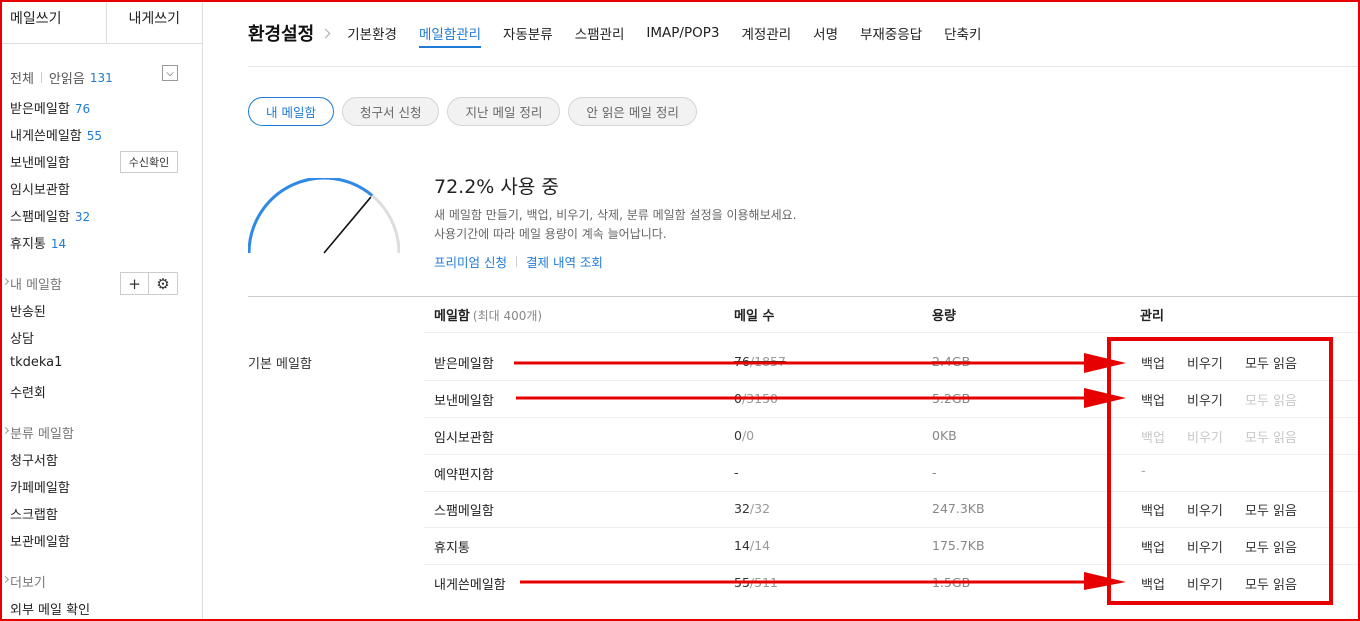 The width and height of the screenshot is (1360, 621). What do you see at coordinates (50, 215) in the screenshot?
I see `sidebar-item-spam: 스팸메일함 32` at bounding box center [50, 215].